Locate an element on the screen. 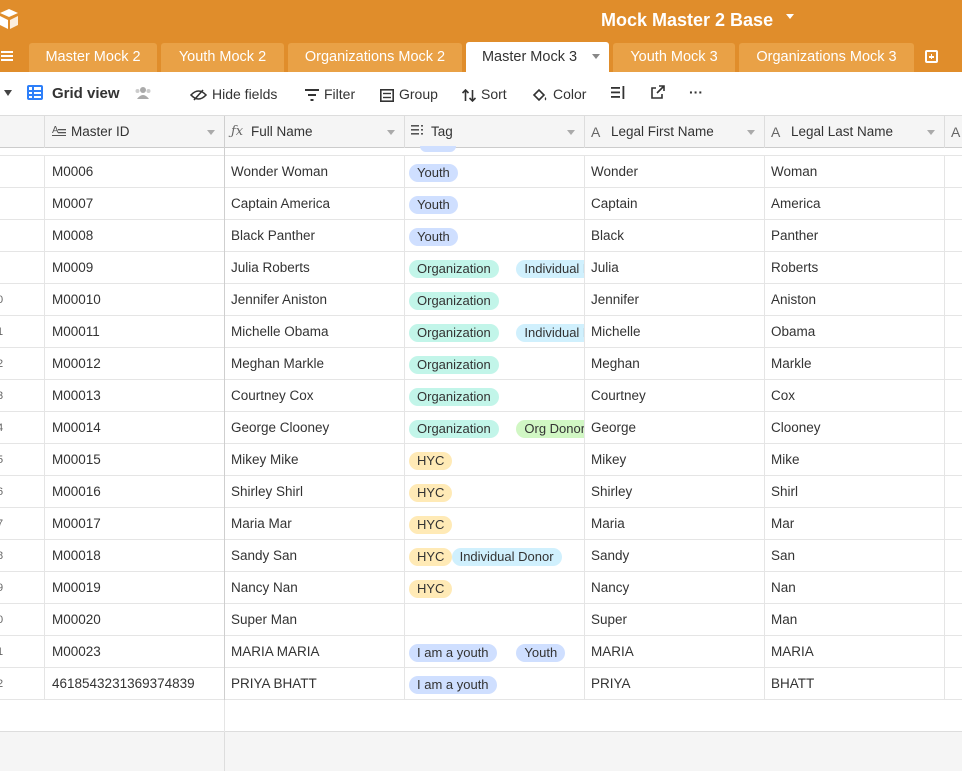 This screenshot has height=771, width=962. tab-master-mock-2: Master Mock 2 is located at coordinates (93, 57).